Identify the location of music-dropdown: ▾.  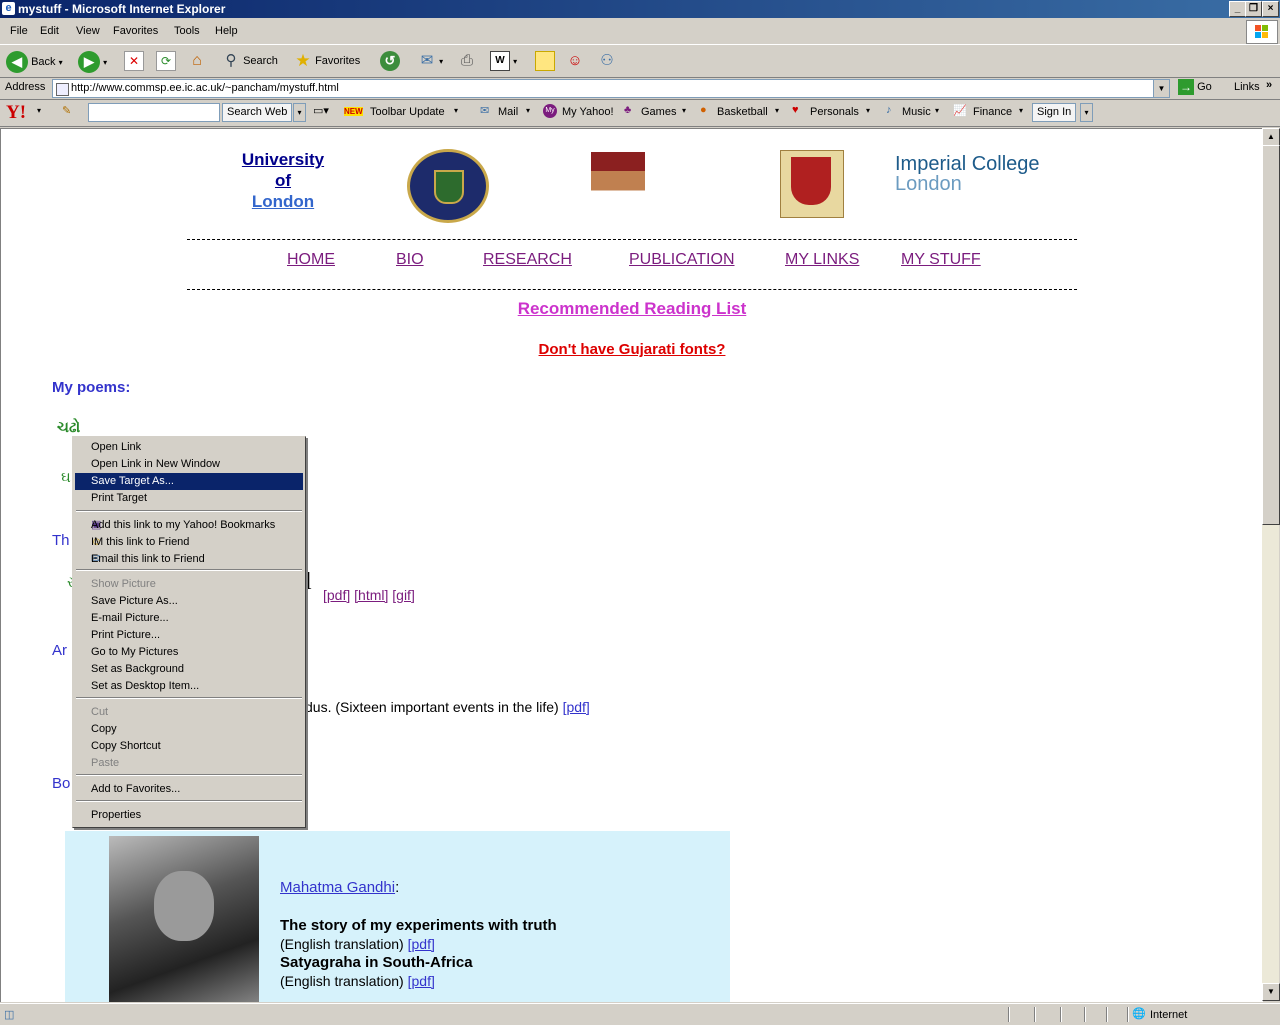
(937, 110).